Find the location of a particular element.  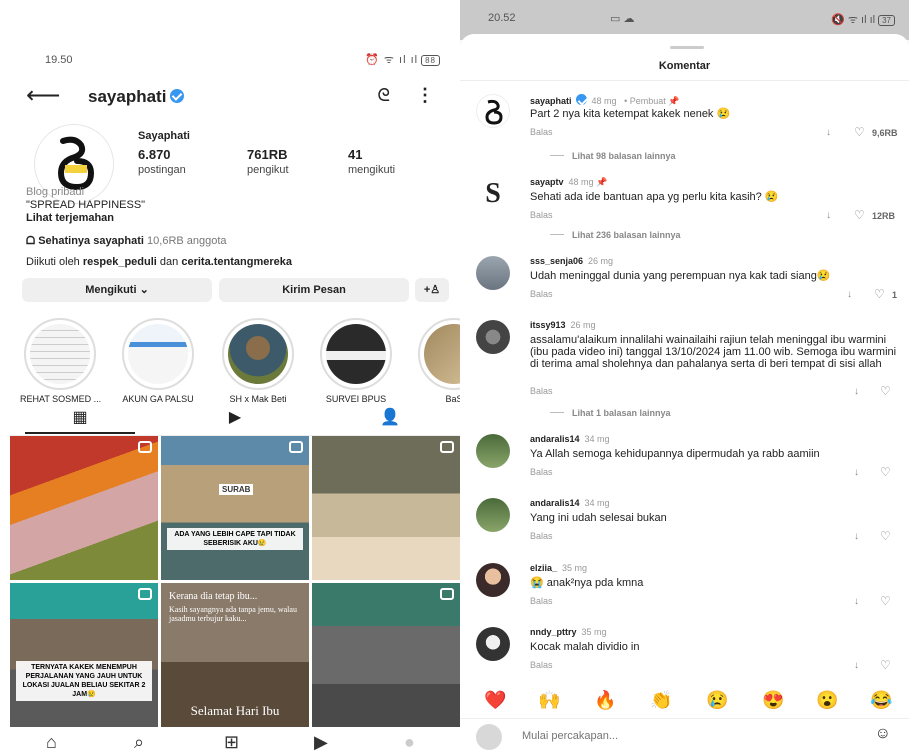

search-icon: ⌕ is located at coordinates (139, 742).